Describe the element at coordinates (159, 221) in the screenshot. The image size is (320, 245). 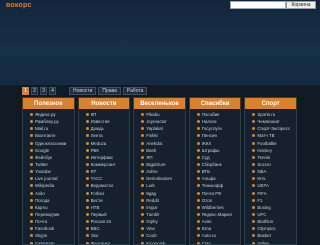
I see `link-item: Giphy` at that location.